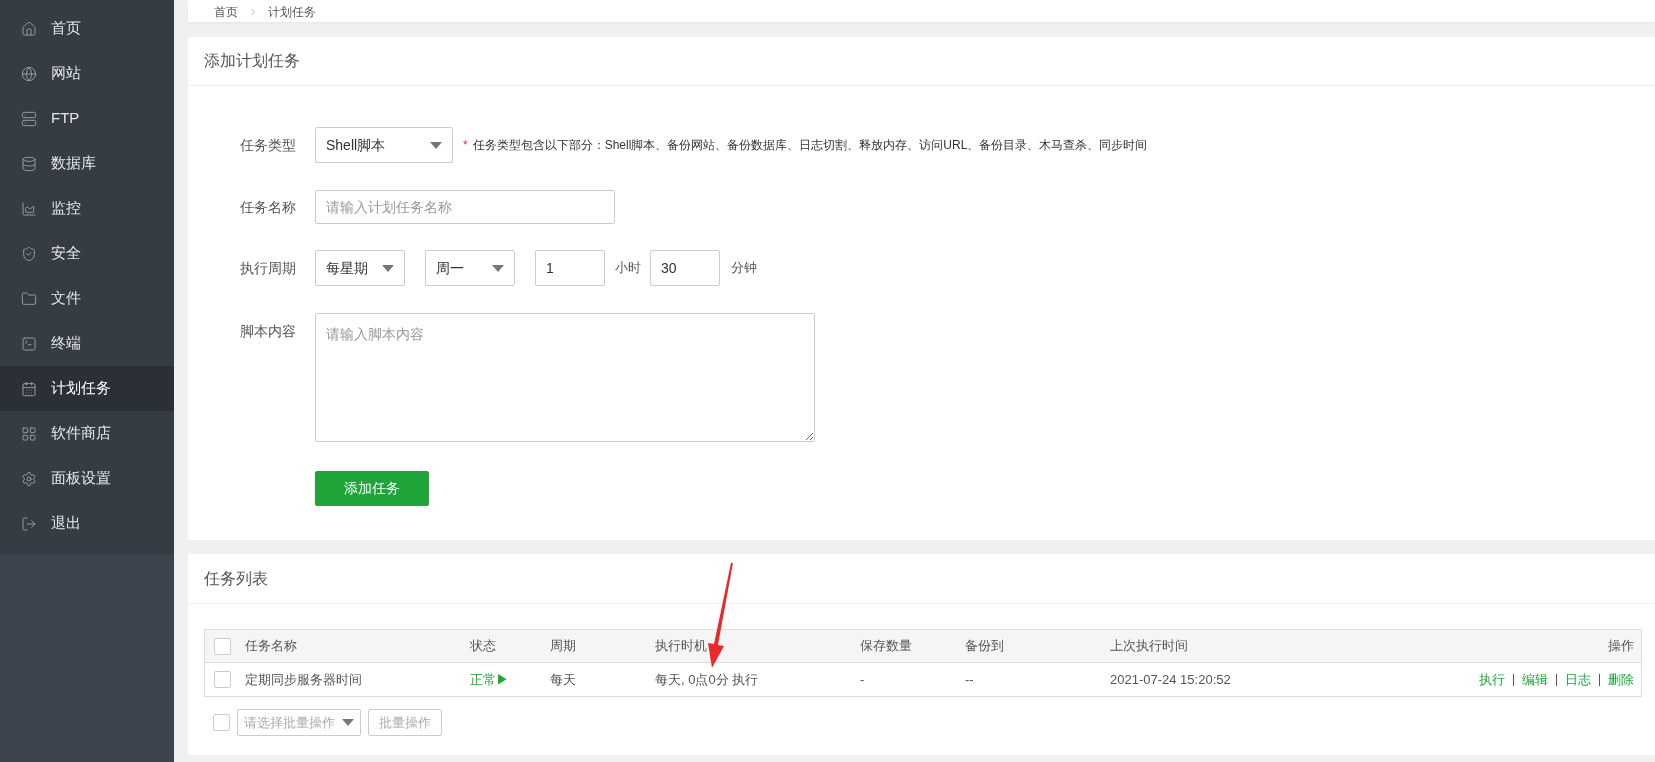 The image size is (1655, 762). I want to click on period-select: 每星期, so click(360, 268).